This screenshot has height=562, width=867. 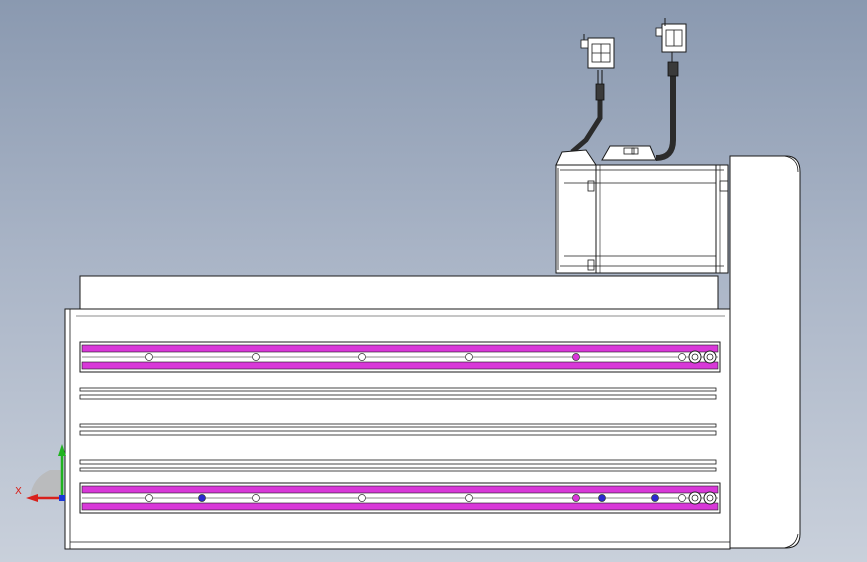 What do you see at coordinates (671, 40) in the screenshot?
I see `encoder-connector` at bounding box center [671, 40].